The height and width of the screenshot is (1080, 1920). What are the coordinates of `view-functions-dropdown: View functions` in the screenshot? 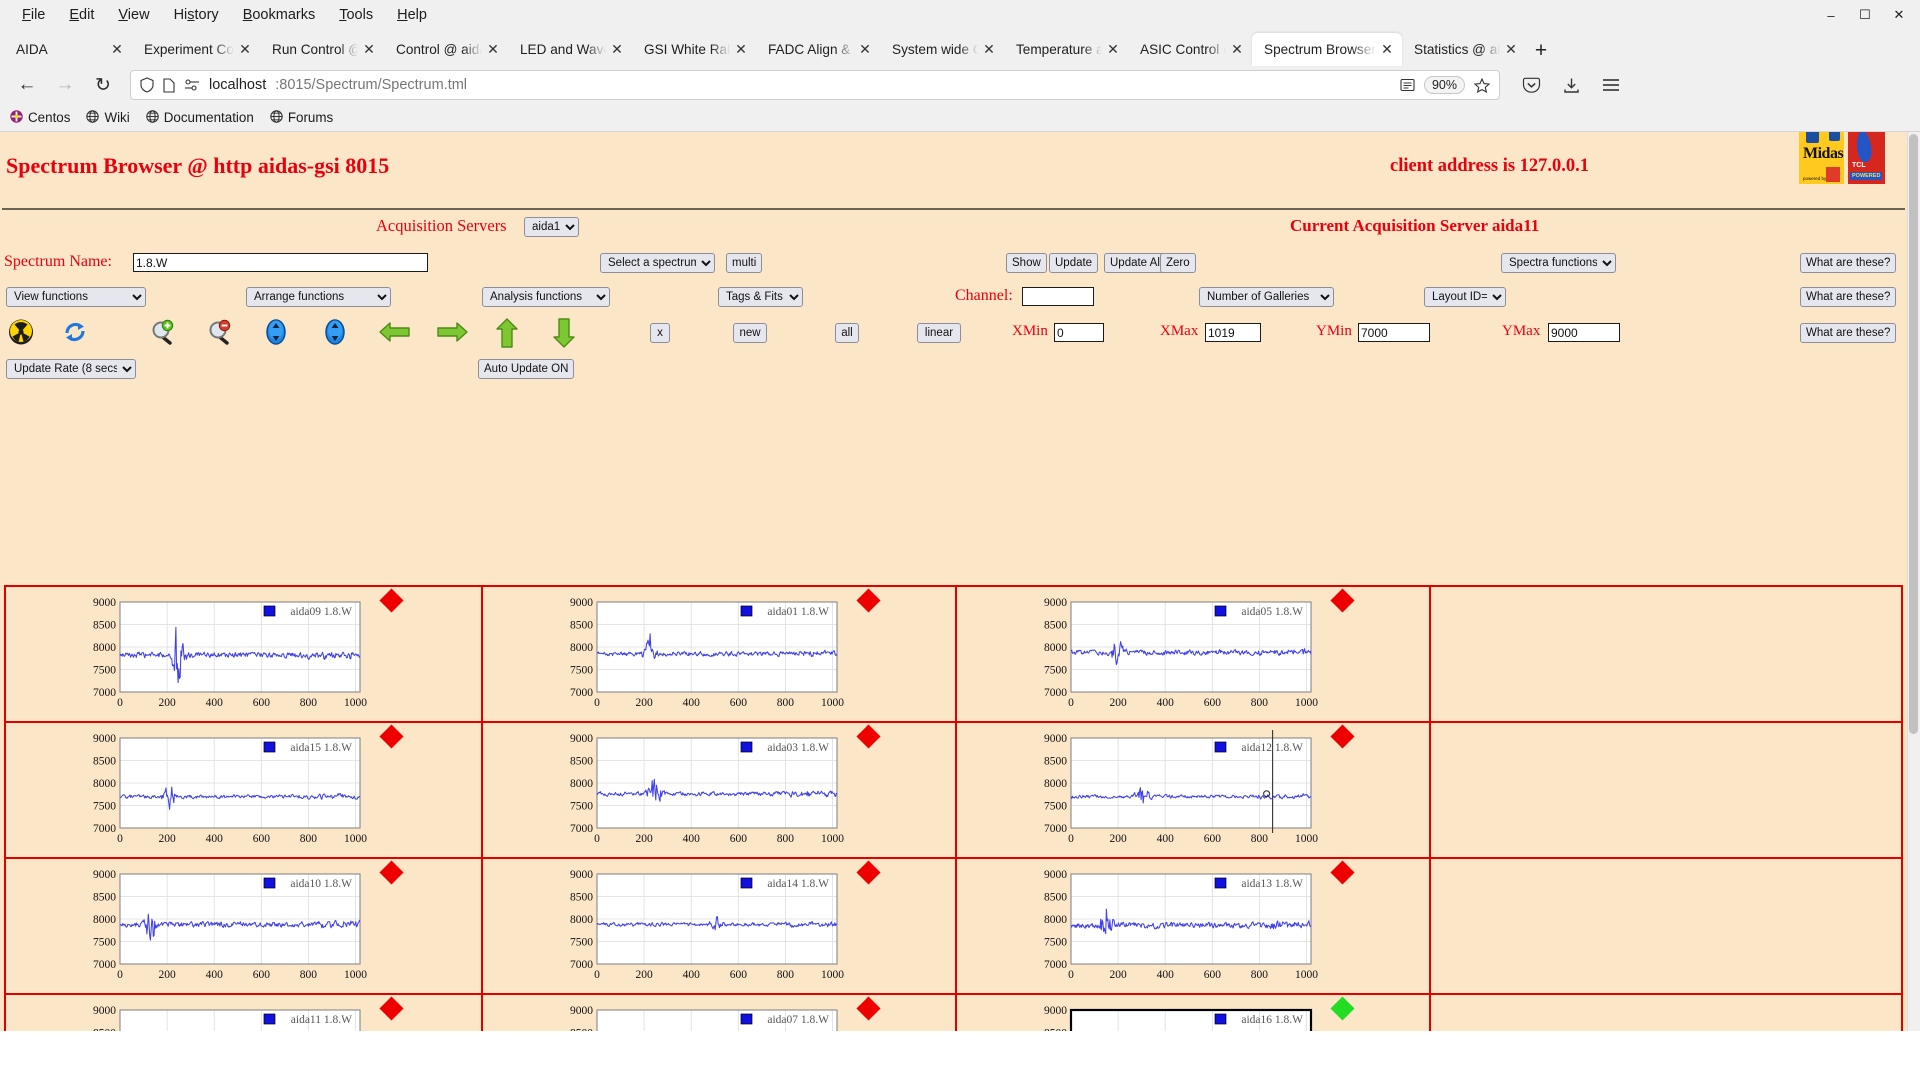 It's located at (76, 297).